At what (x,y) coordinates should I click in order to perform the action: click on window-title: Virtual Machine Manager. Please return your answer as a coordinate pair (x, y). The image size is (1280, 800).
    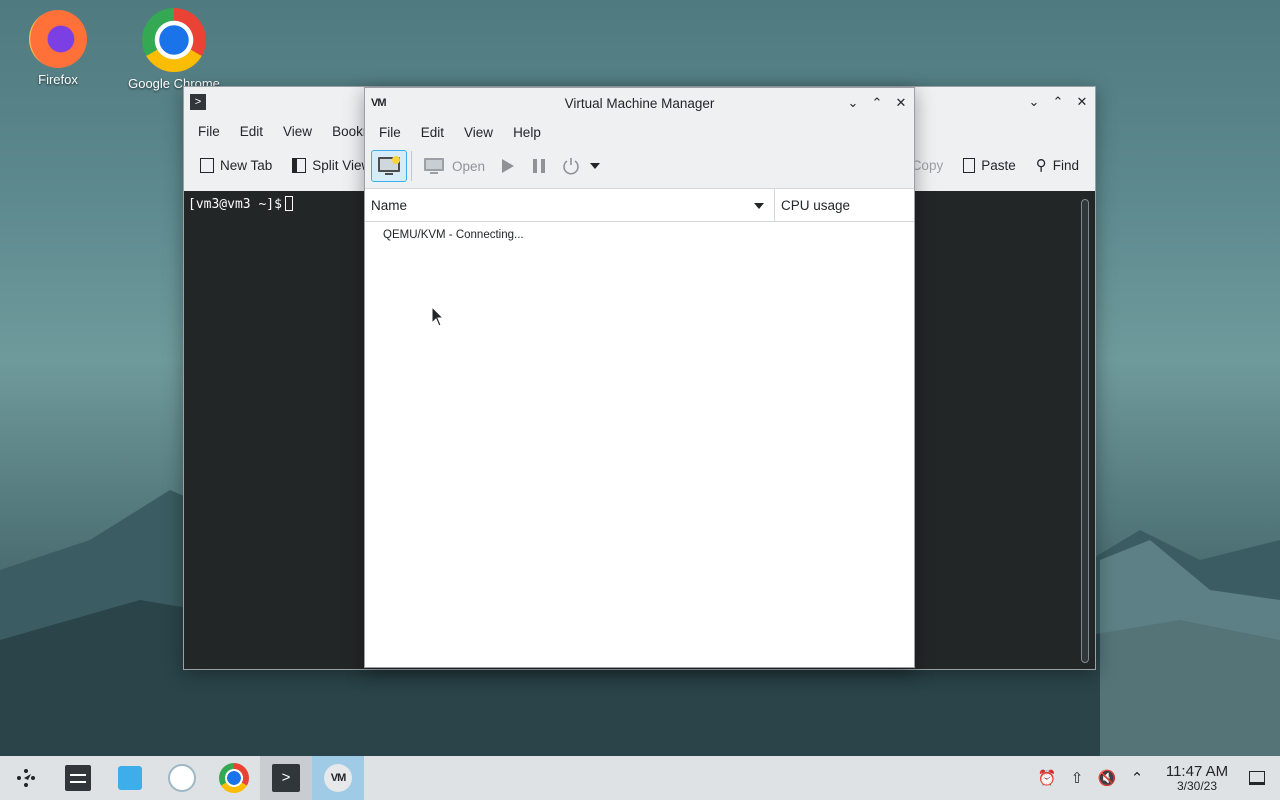
    Looking at the image, I should click on (639, 103).